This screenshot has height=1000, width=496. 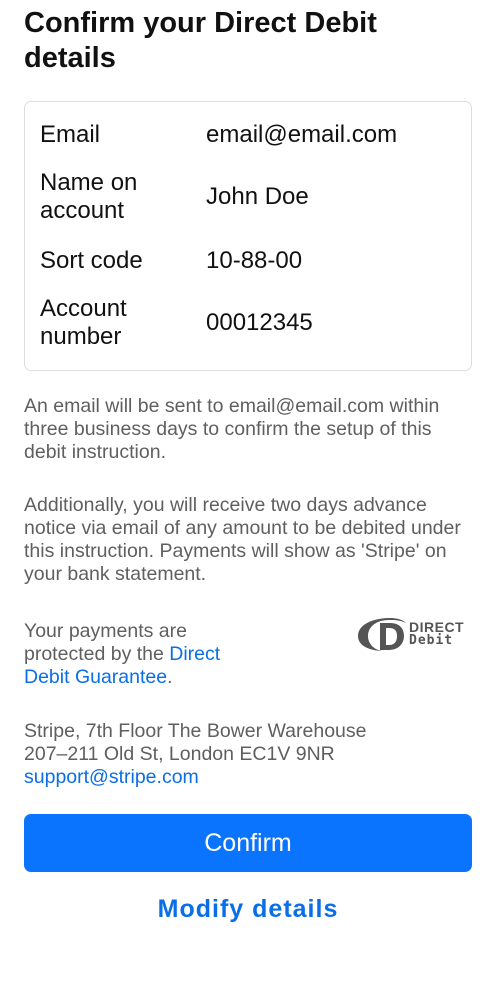 I want to click on detail-value: email@email.com, so click(x=302, y=134).